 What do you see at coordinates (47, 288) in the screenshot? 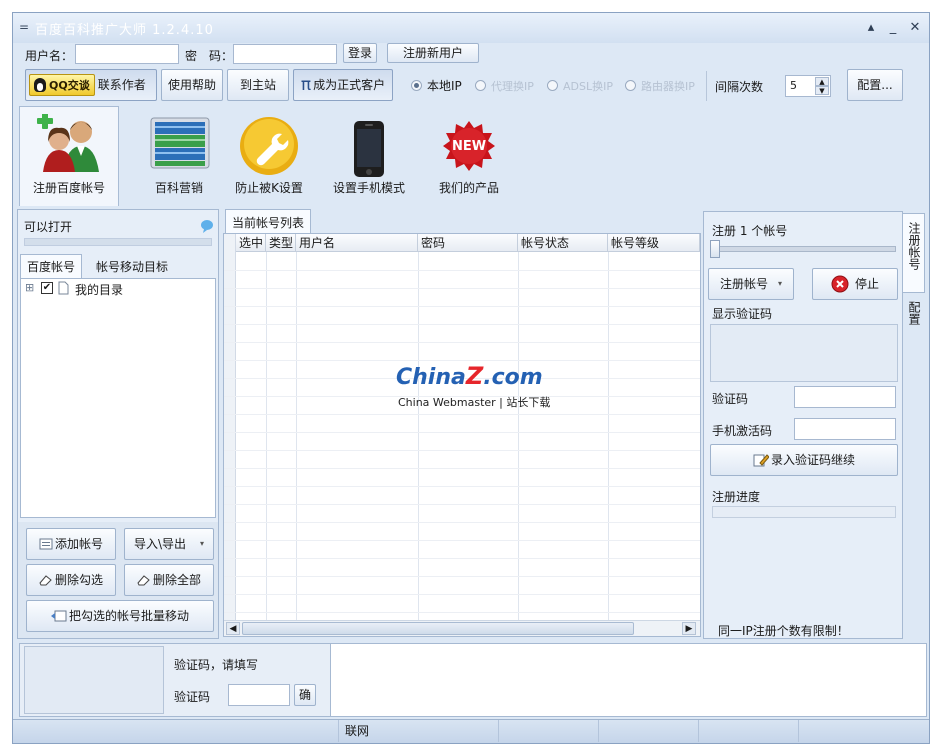
I see `tree-checkbox: ✔` at bounding box center [47, 288].